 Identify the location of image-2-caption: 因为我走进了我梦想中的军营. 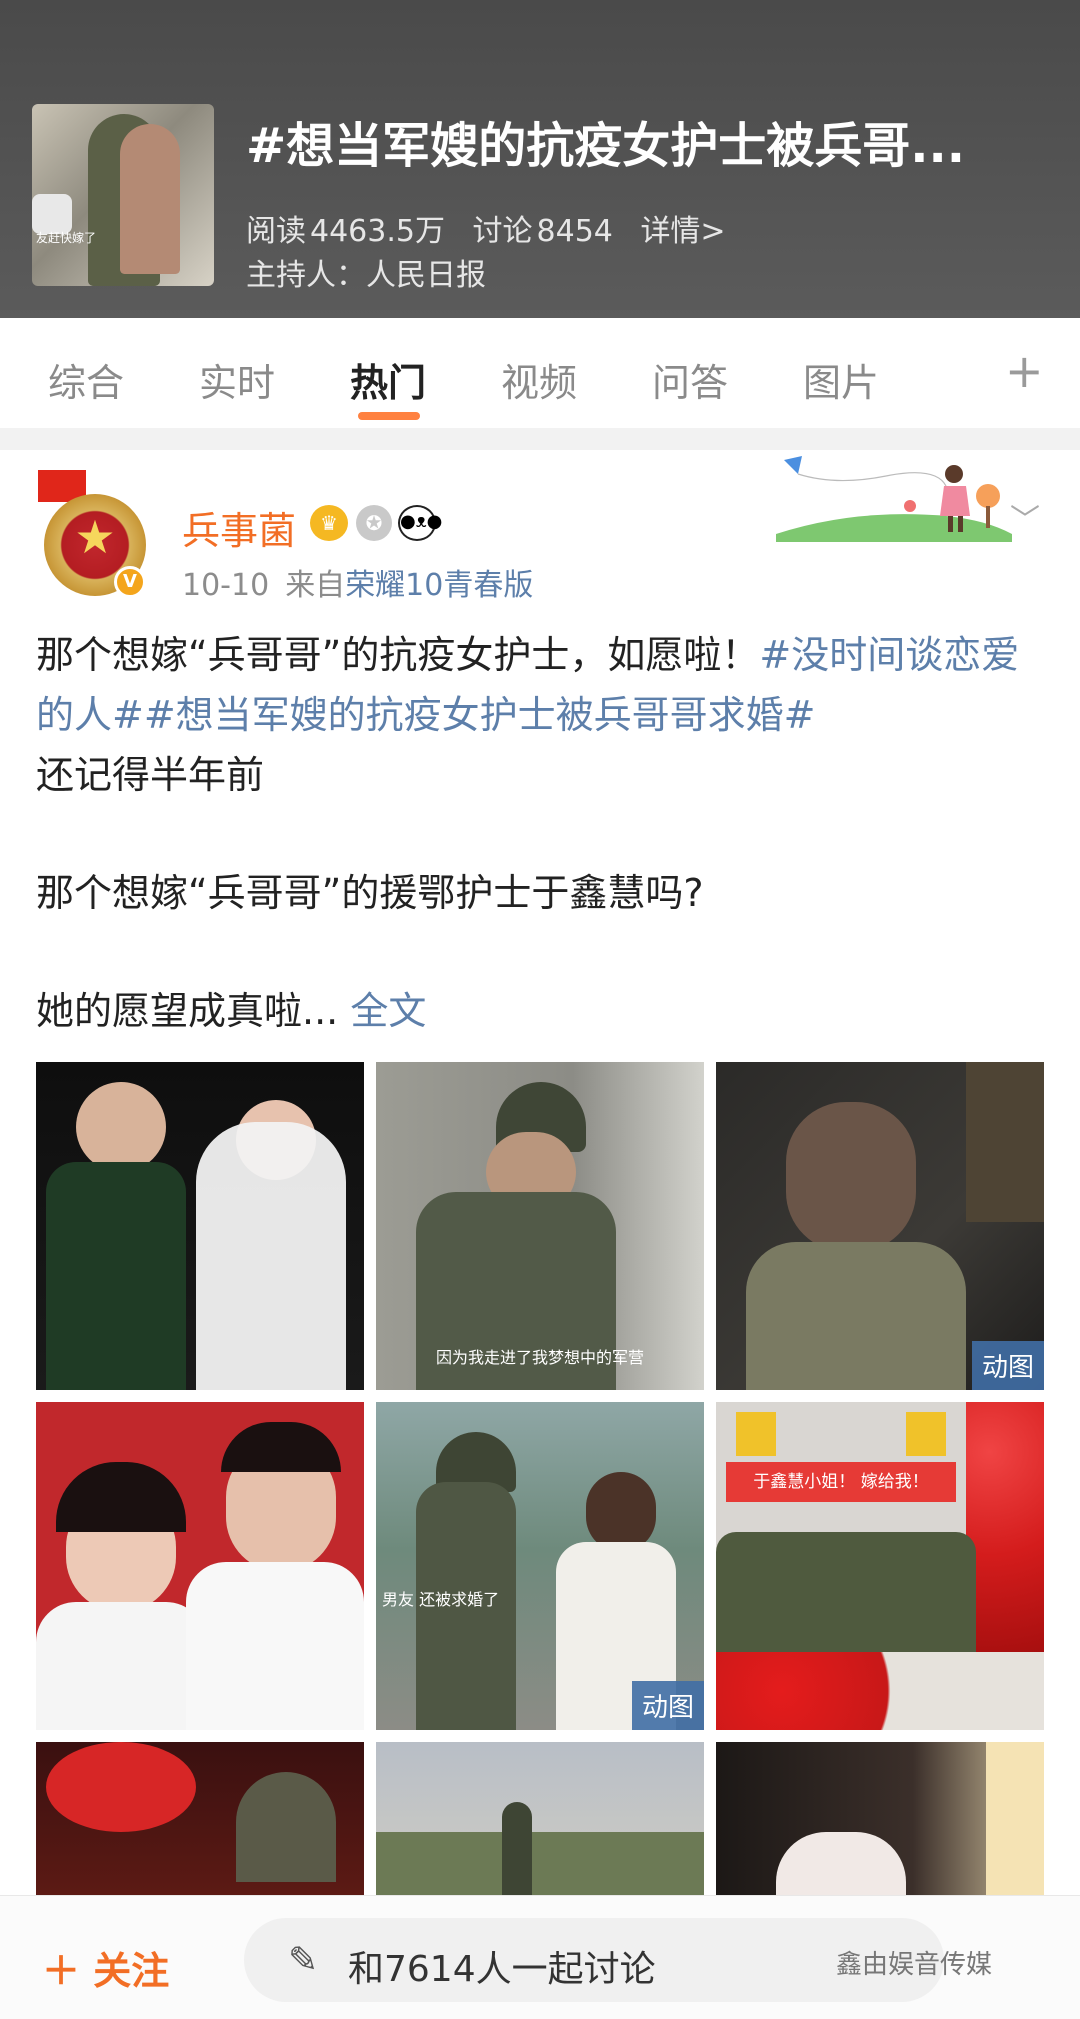
(539, 1357).